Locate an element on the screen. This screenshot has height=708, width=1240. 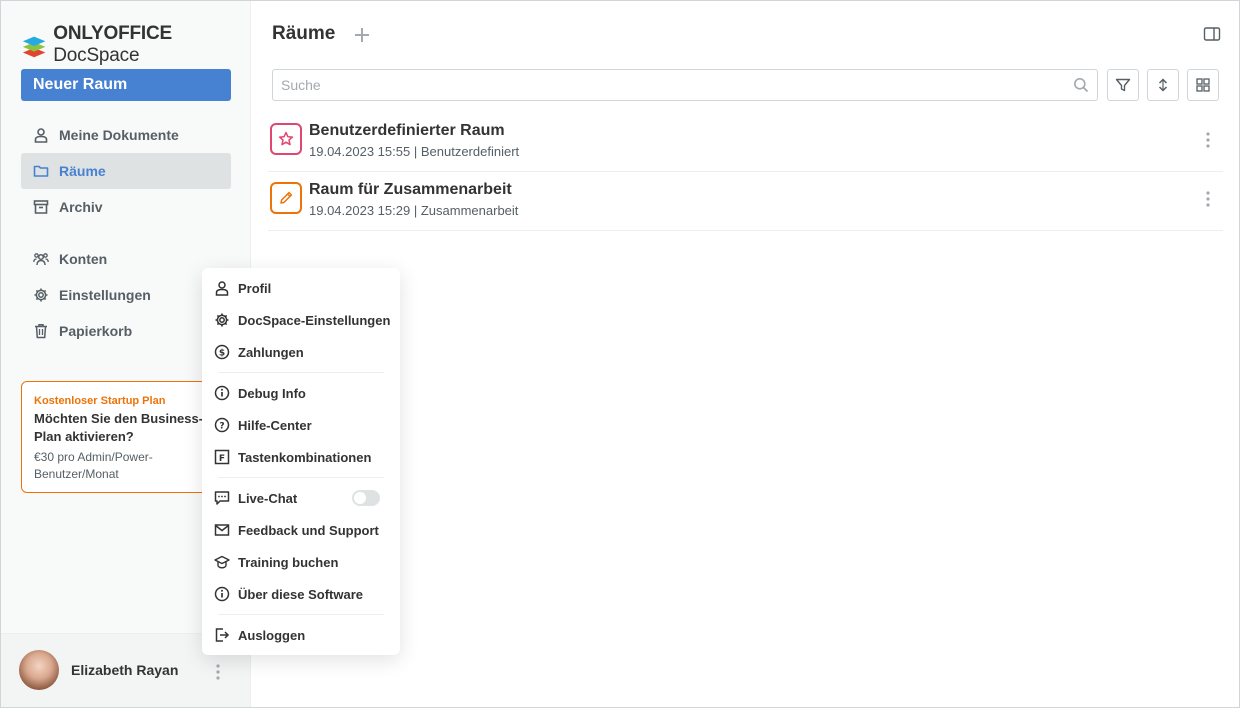
sidebar-item-trash: Papierkorb is located at coordinates (126, 331).